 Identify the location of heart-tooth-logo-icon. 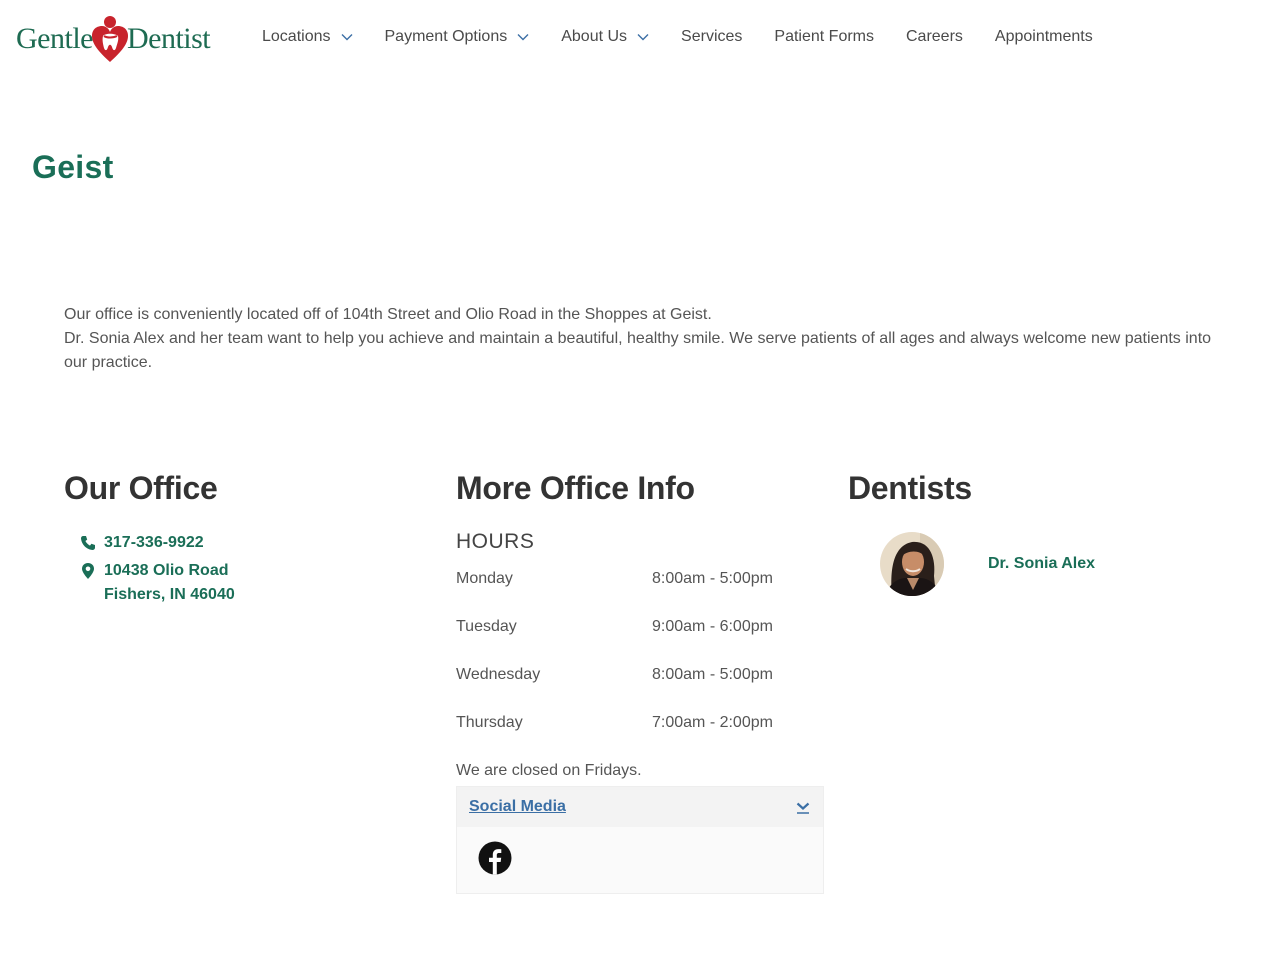
(109, 39).